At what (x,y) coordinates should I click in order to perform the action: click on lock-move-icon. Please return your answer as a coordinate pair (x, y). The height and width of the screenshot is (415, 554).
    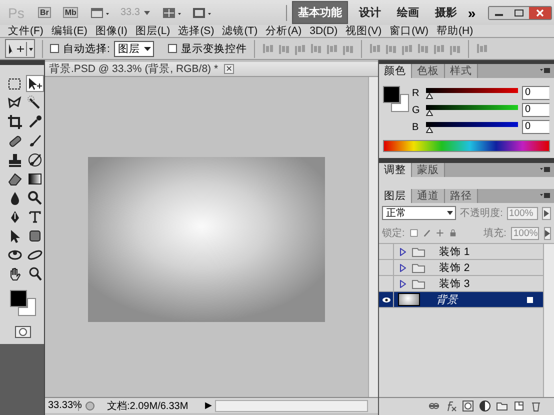
    Looking at the image, I should click on (440, 233).